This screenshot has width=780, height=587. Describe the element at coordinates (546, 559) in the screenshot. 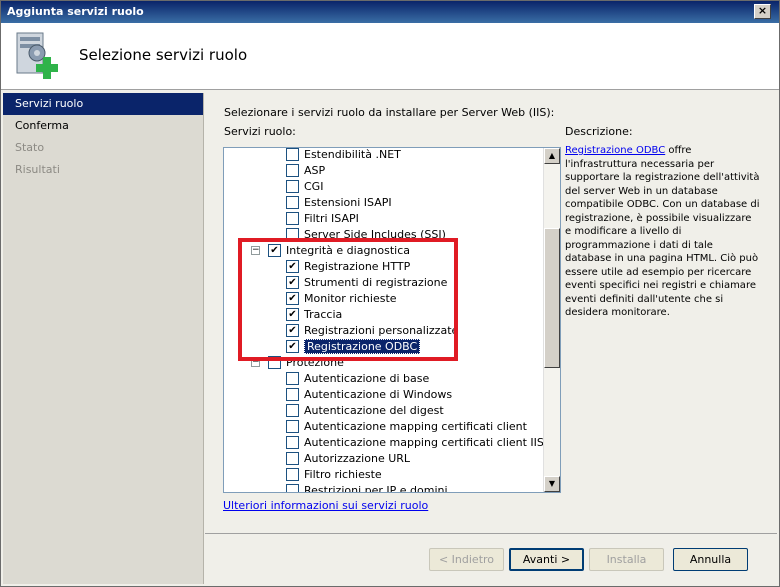

I see `next-button: Avanti >` at that location.